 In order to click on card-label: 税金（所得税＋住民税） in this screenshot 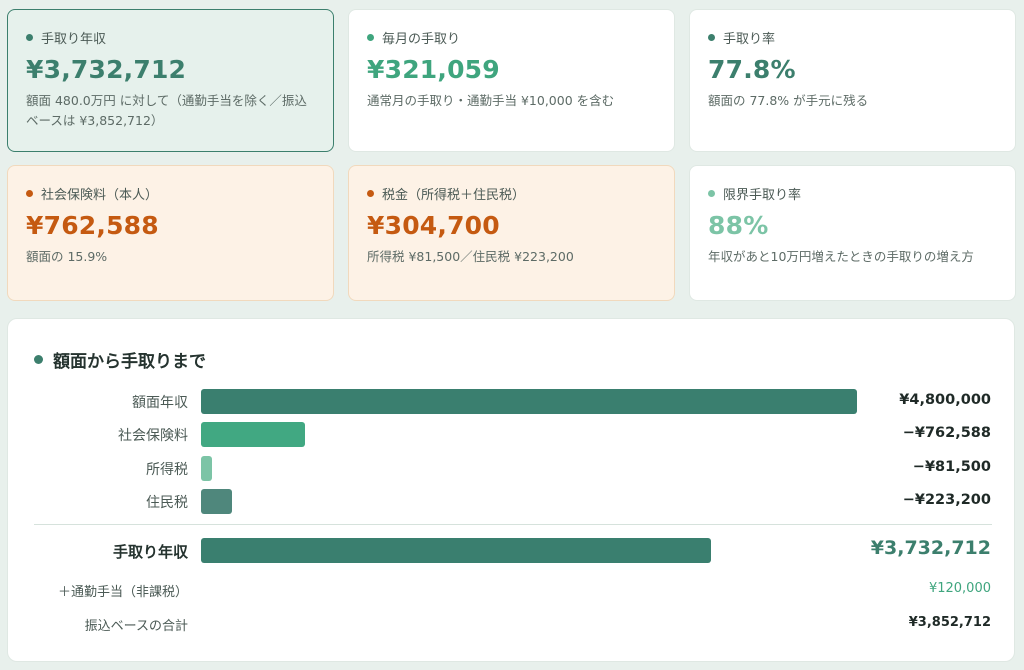, I will do `click(454, 195)`.